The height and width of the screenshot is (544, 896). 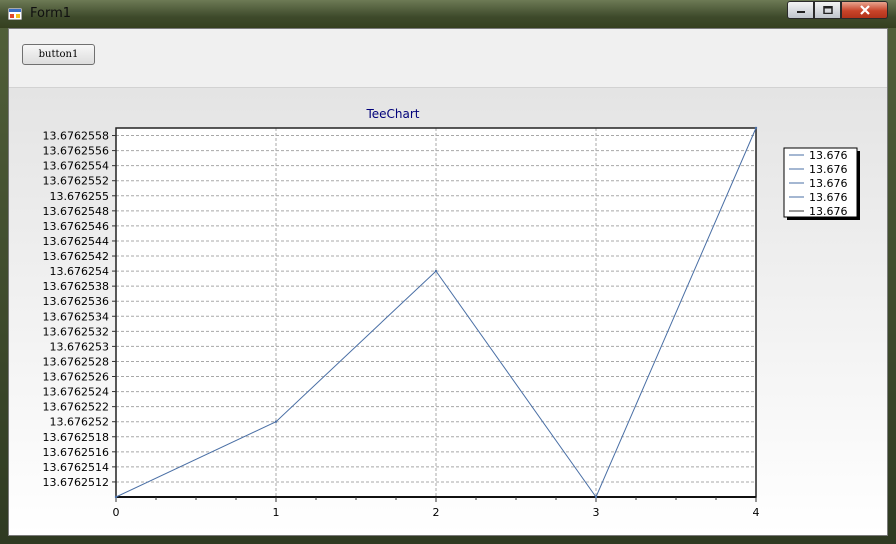 I want to click on maximize-button, so click(x=827, y=10).